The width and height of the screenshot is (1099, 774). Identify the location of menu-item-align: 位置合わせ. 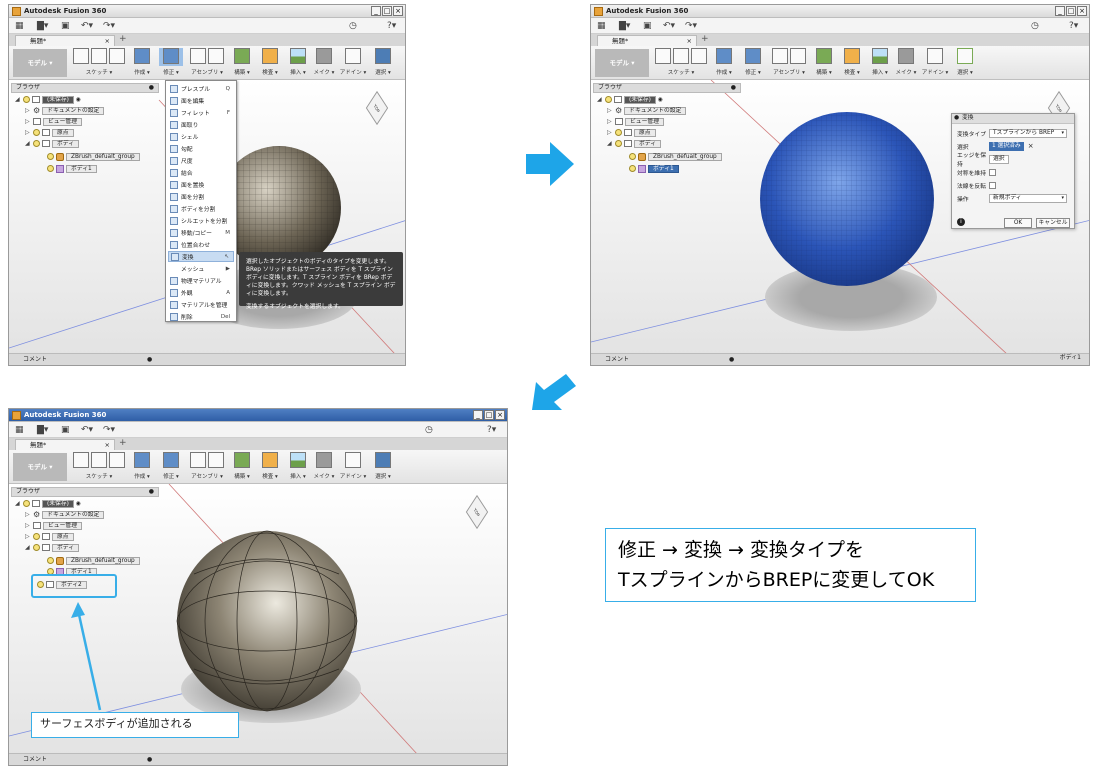
(201, 244).